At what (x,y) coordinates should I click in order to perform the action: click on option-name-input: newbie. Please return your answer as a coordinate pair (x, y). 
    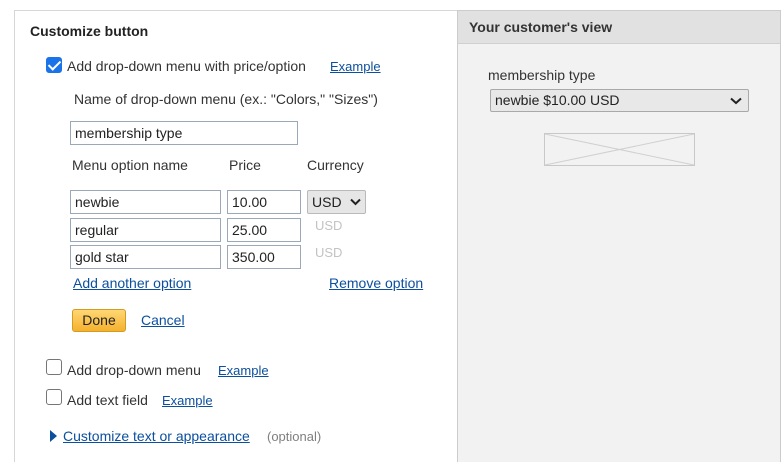
    Looking at the image, I should click on (145, 202).